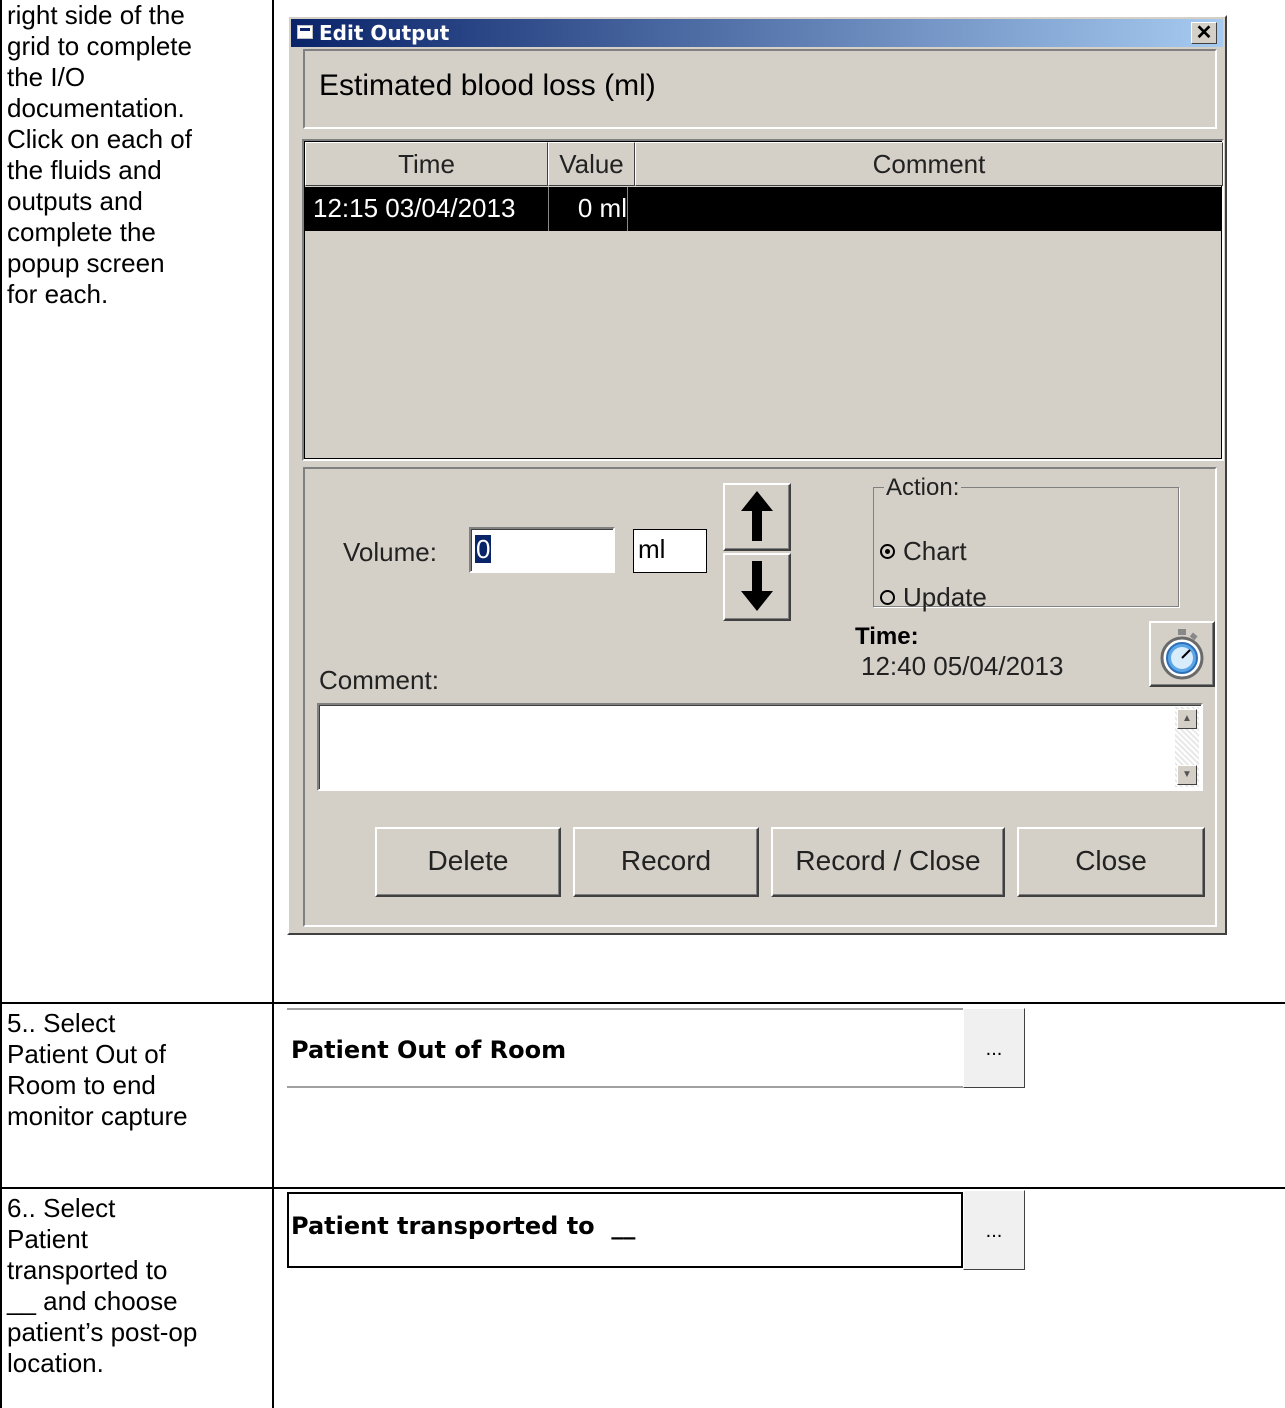 This screenshot has width=1285, height=1408. I want to click on cell-comment, so click(929, 209).